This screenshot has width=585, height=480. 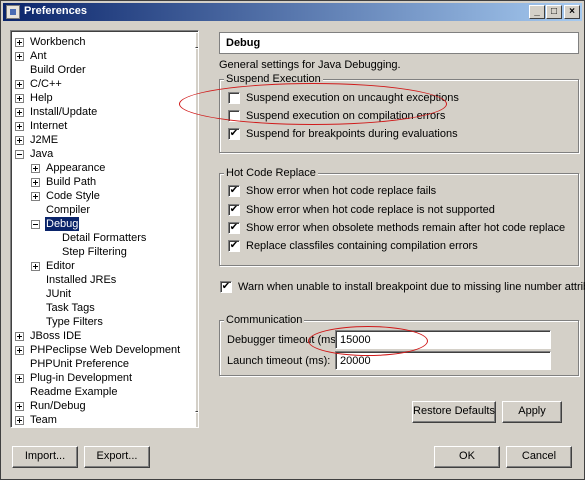 I want to click on group-title: Hot Code Replace, so click(x=271, y=173).